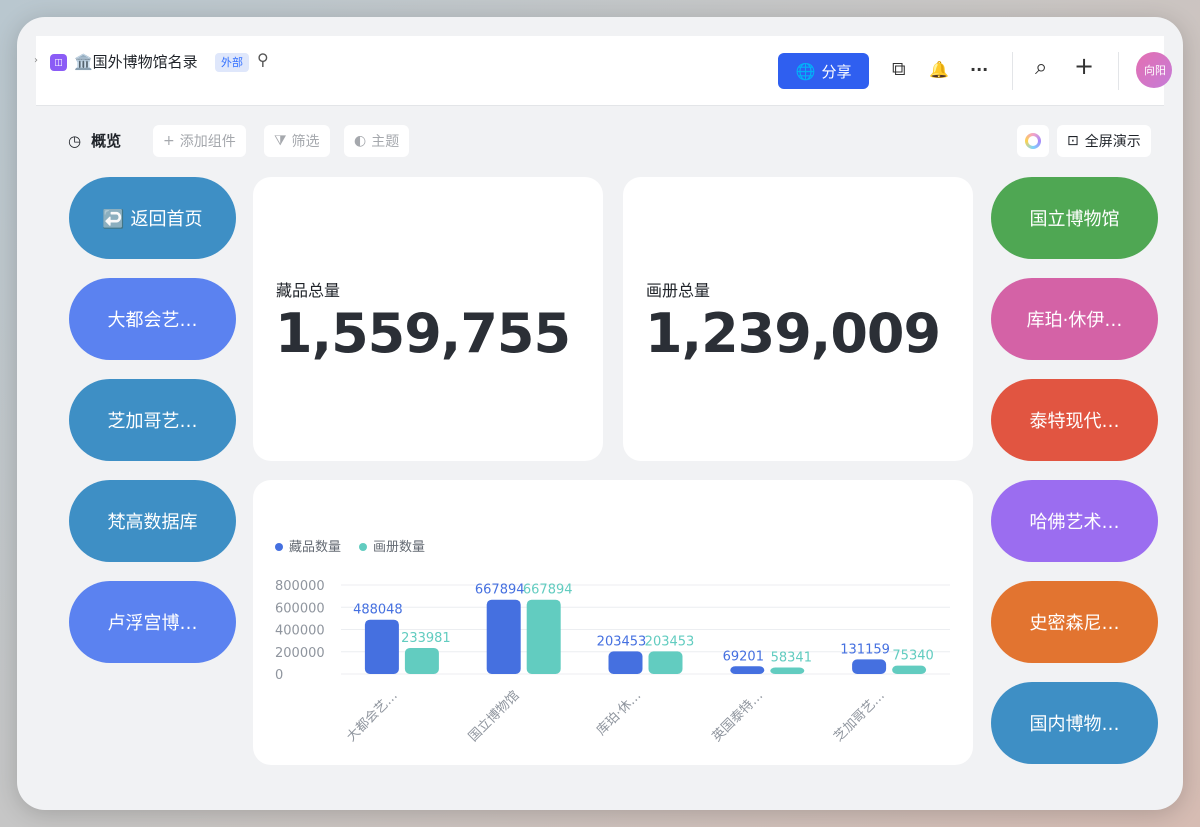 This screenshot has width=1200, height=827. What do you see at coordinates (280, 141) in the screenshot?
I see `filter-icon: ⧩` at bounding box center [280, 141].